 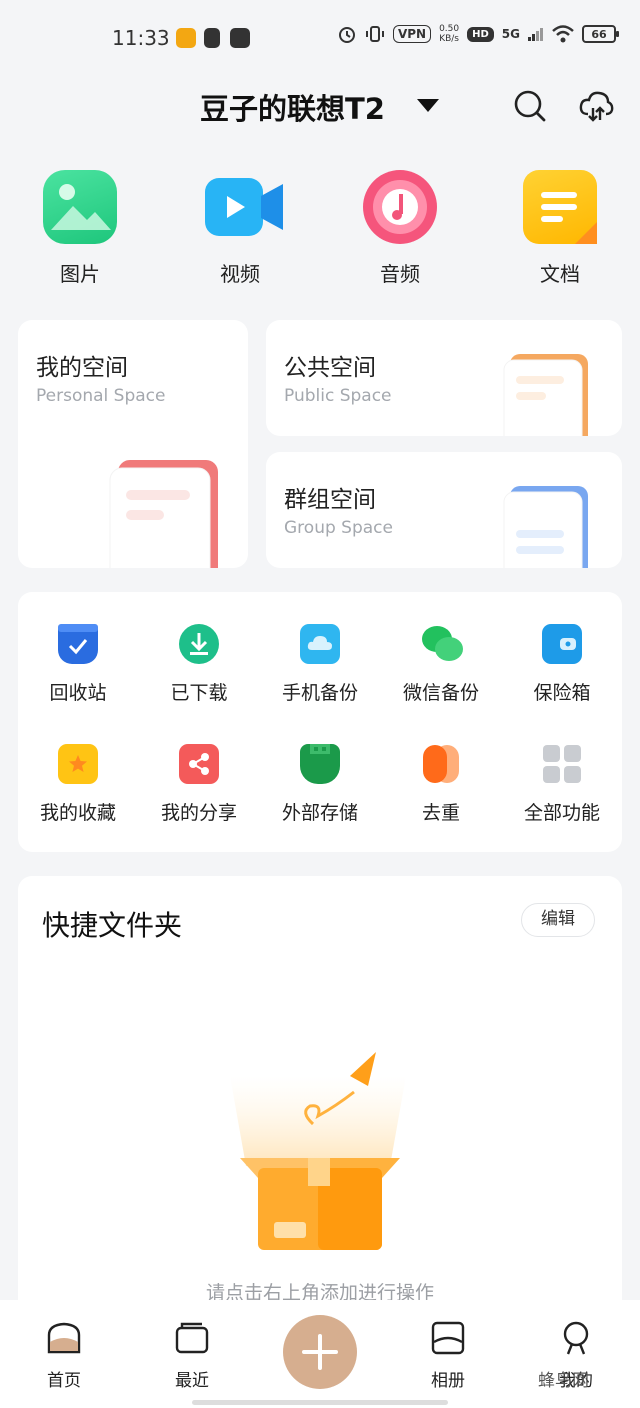 I want to click on image-icon, so click(x=80, y=207).